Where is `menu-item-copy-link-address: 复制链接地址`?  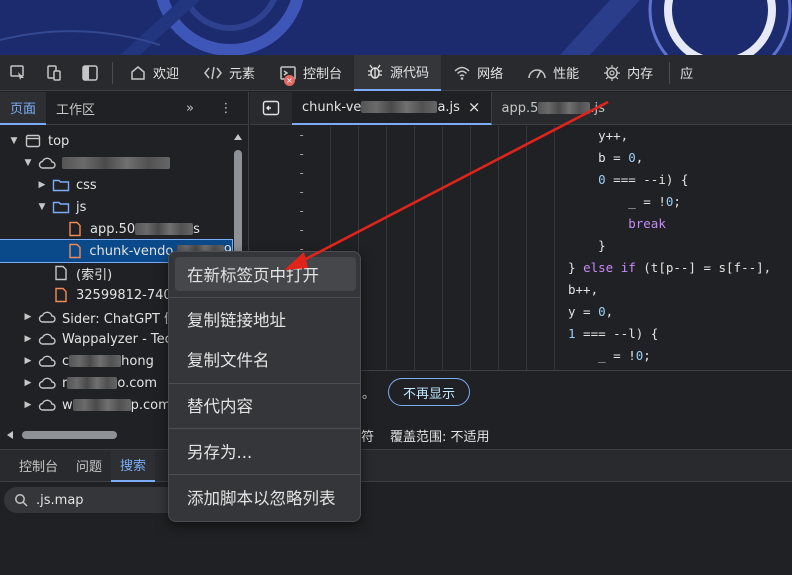
menu-item-copy-link-address: 复制链接地址 is located at coordinates (265, 319).